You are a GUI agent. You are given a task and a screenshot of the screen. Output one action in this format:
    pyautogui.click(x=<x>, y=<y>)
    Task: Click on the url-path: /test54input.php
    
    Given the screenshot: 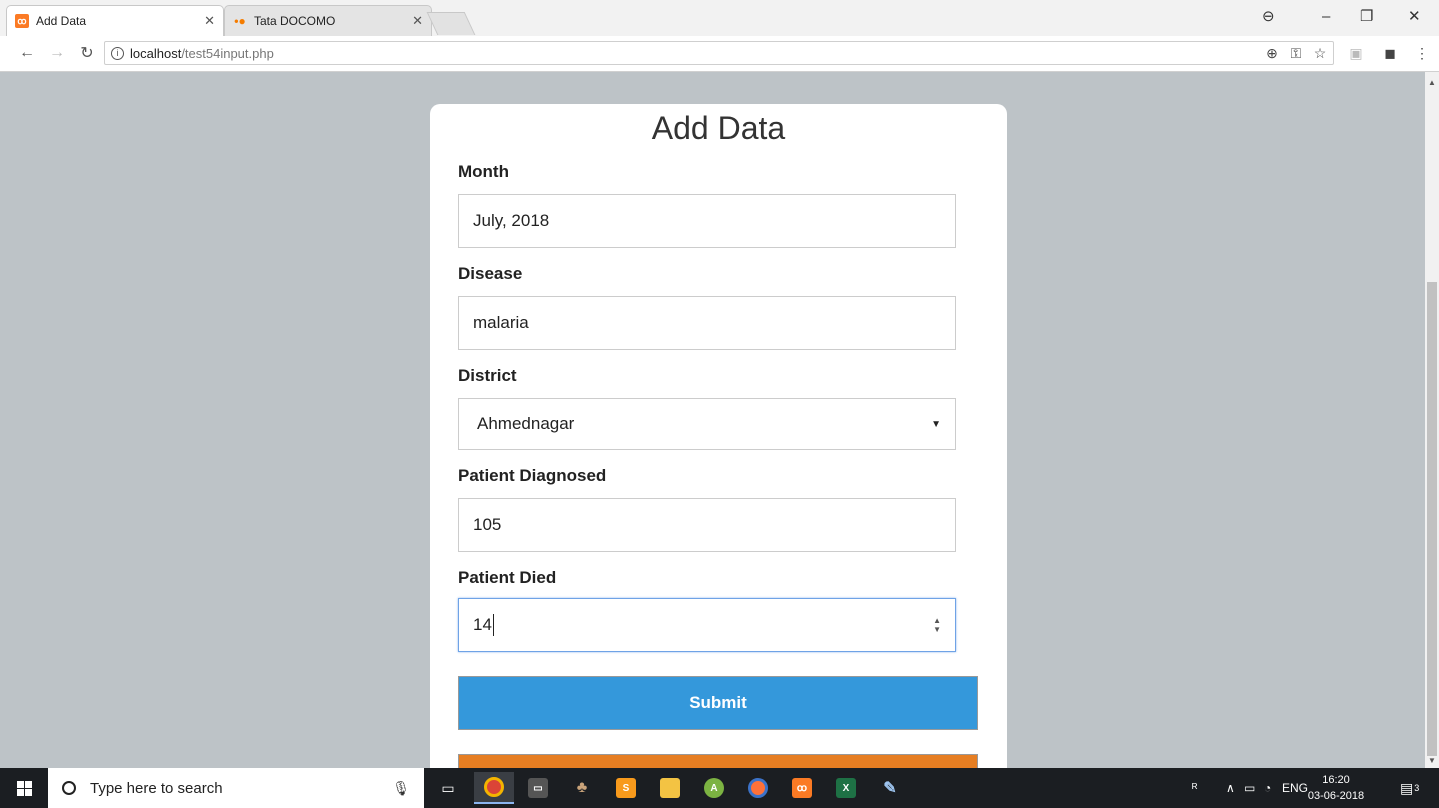 What is the action you would take?
    pyautogui.click(x=227, y=53)
    